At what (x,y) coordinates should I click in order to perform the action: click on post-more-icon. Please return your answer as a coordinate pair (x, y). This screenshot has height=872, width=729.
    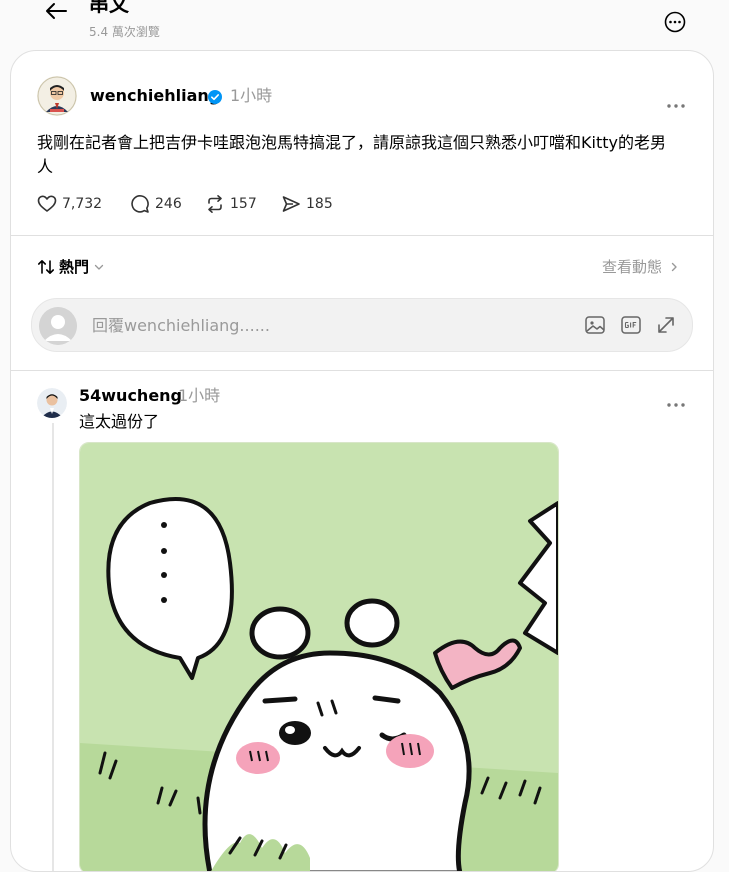
    Looking at the image, I should click on (676, 101).